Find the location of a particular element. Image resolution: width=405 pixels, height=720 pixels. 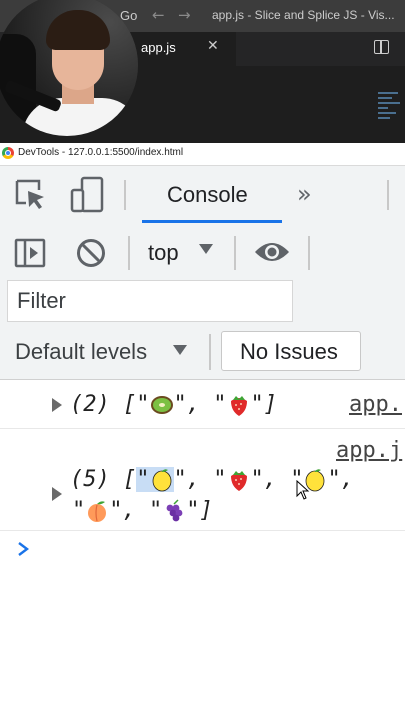

array-count: (2) is located at coordinates (90, 404).